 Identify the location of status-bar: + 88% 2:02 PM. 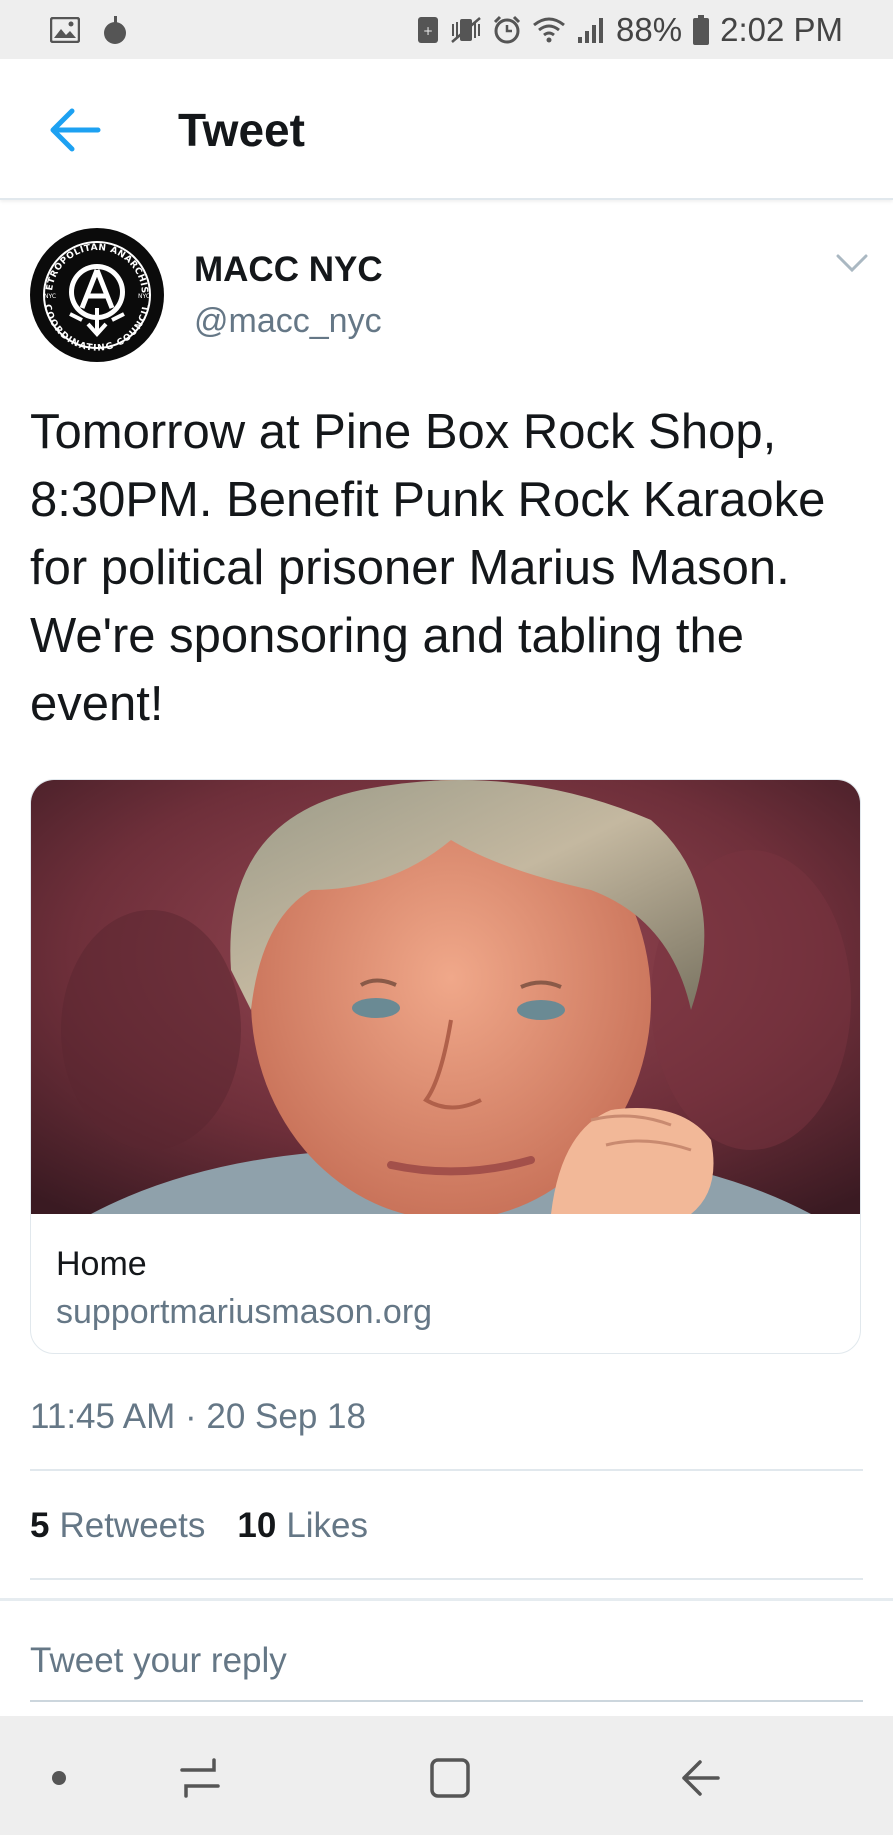
(446, 29).